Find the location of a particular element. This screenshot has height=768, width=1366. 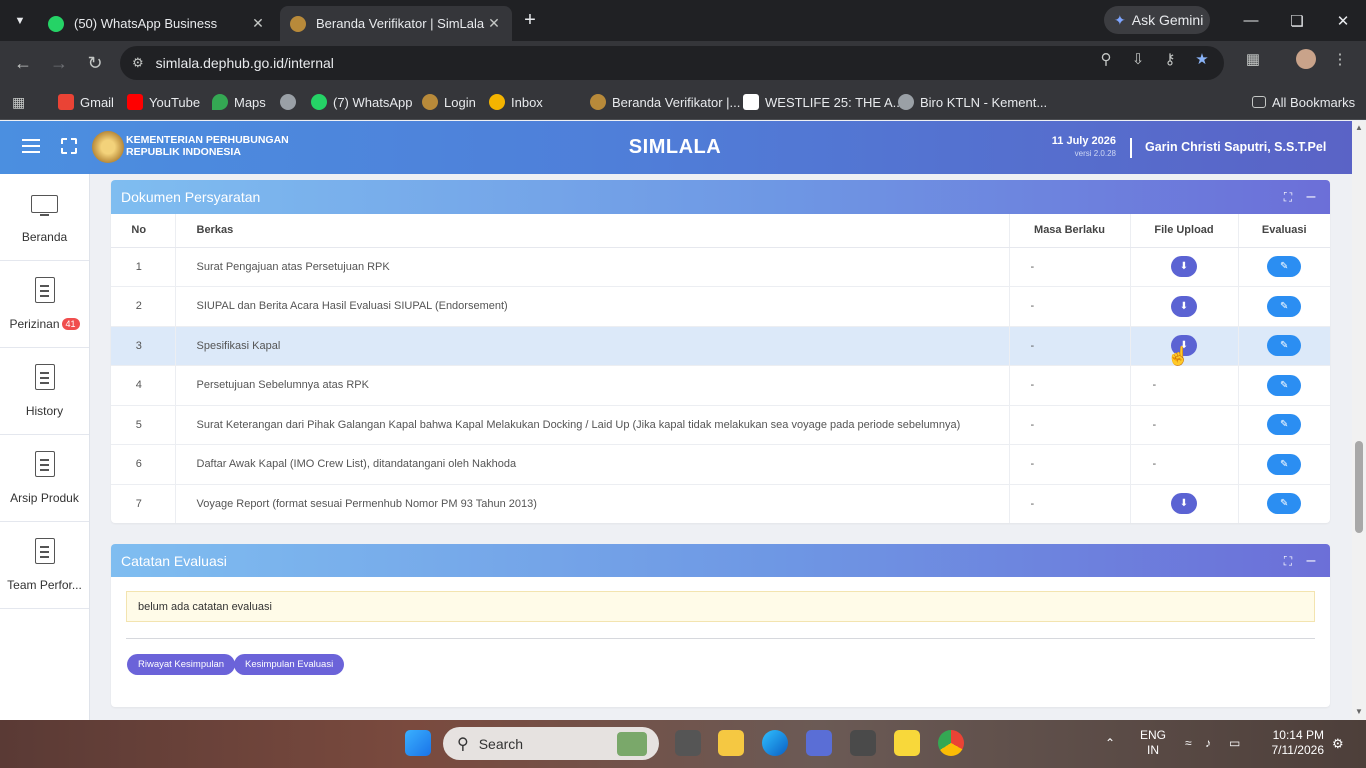

row-number: 5 is located at coordinates (143, 425).